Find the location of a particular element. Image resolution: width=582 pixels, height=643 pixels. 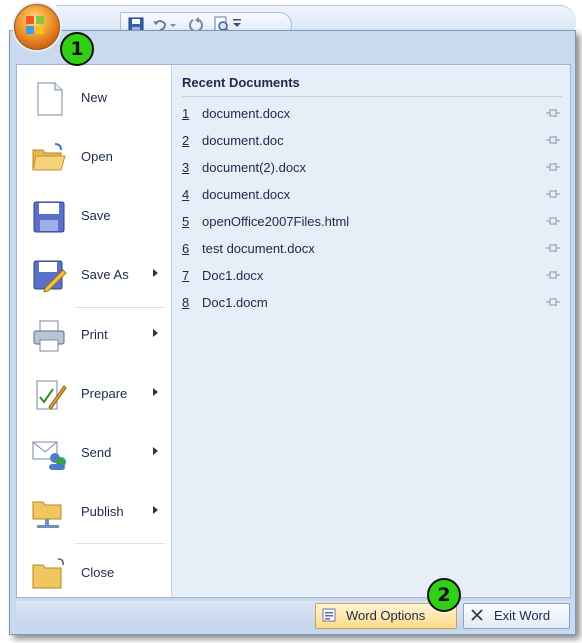

publish-icon is located at coordinates (47, 514).